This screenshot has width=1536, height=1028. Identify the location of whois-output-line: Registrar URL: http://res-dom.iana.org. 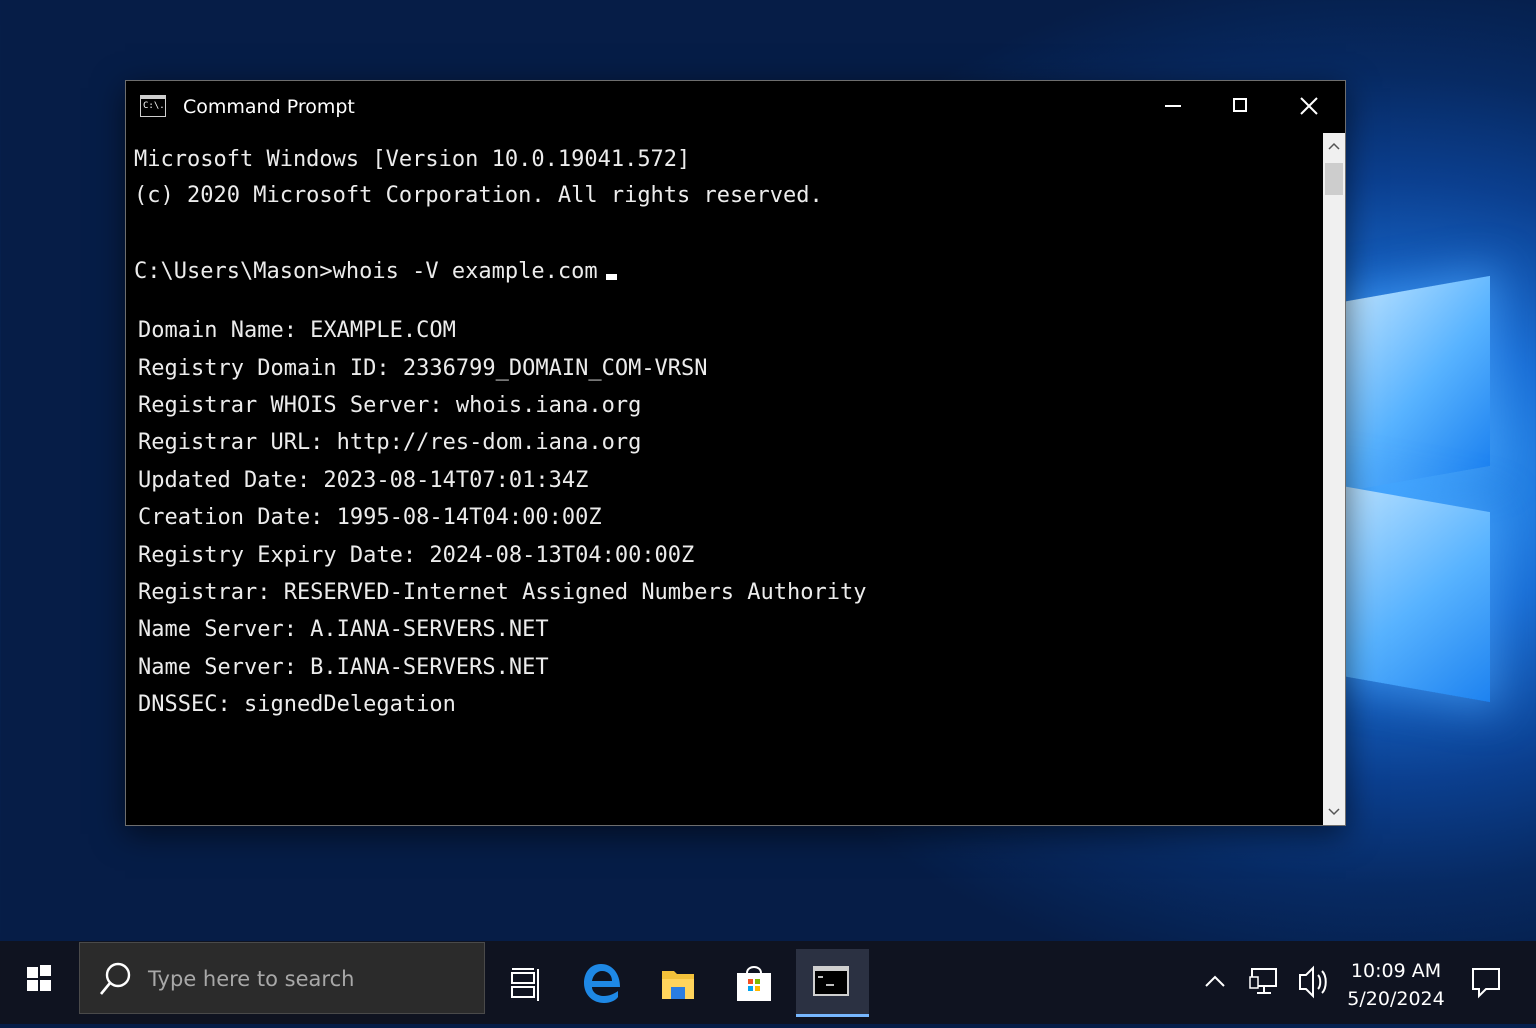
(390, 442).